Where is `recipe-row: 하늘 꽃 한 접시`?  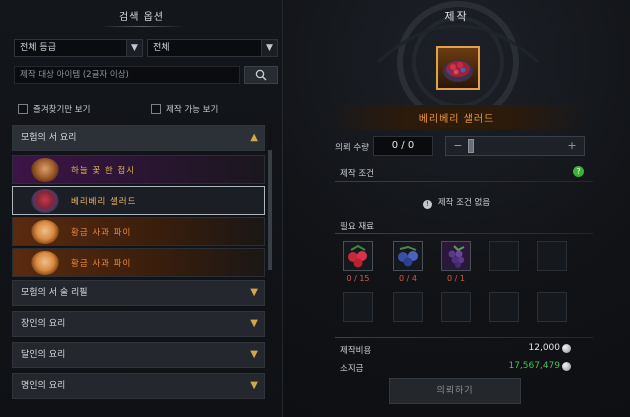
recipe-row: 하늘 꽃 한 접시 is located at coordinates (138, 169).